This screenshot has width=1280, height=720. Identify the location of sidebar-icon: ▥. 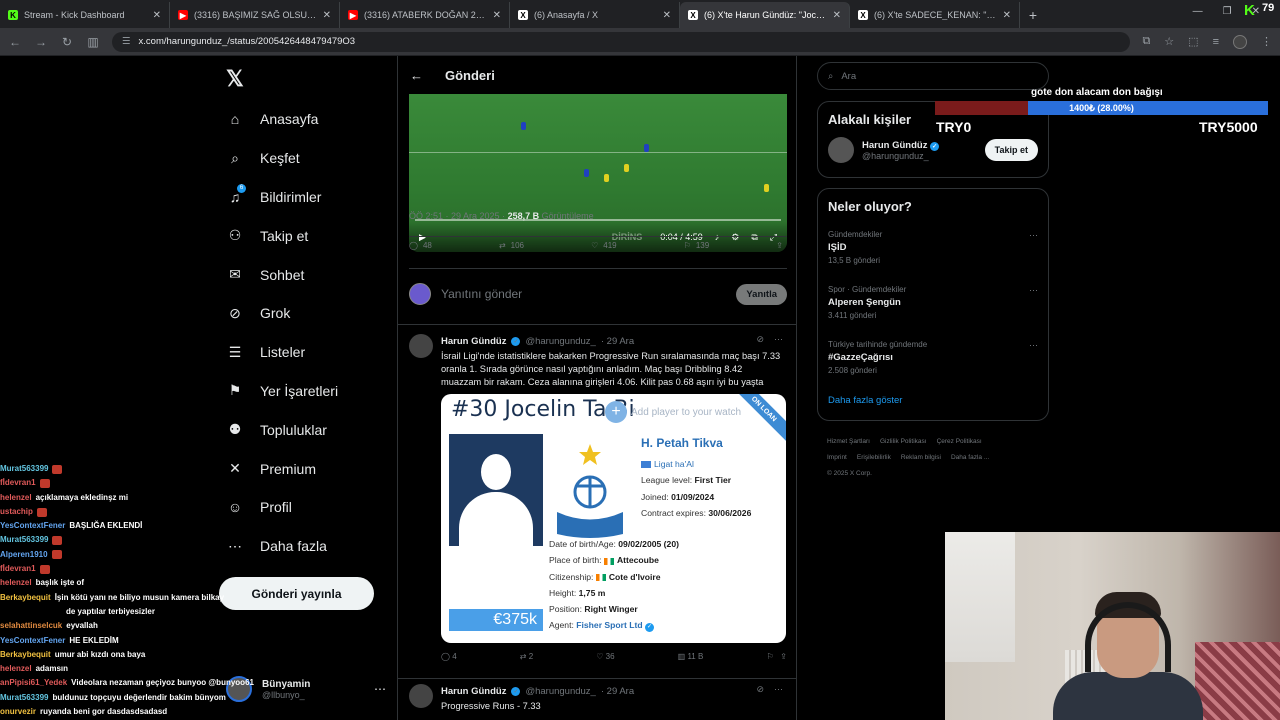
(93, 42).